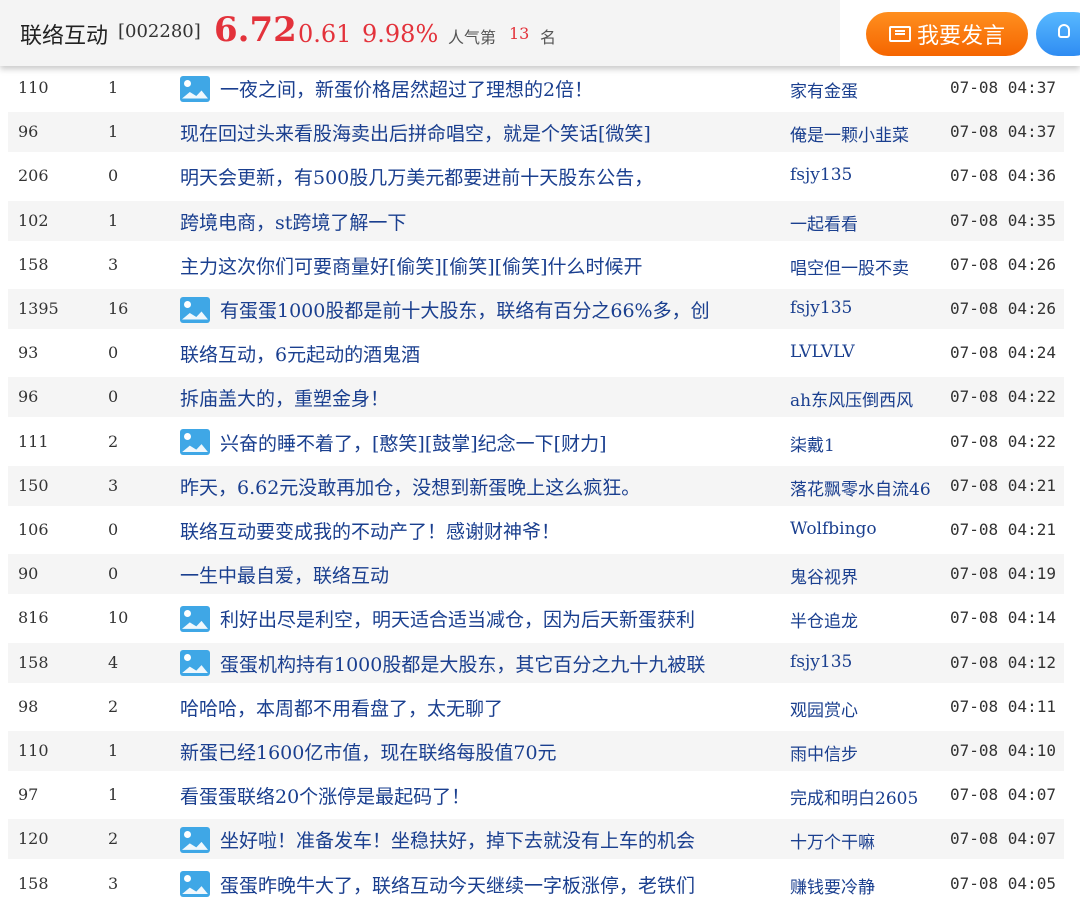  What do you see at coordinates (407, 90) in the screenshot?
I see `post-title-text: 一夜之间，新蛋价格居然超过了理想的2倍！` at bounding box center [407, 90].